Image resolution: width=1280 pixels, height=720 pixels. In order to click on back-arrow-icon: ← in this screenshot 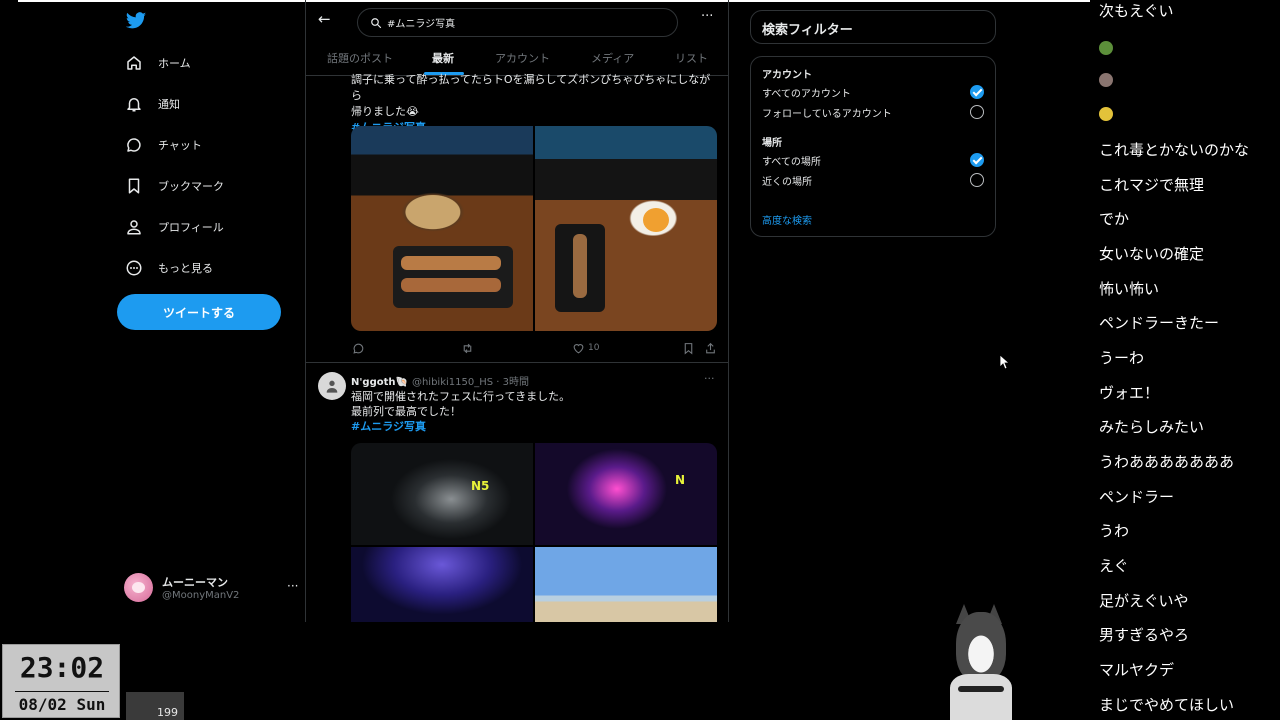, I will do `click(324, 19)`.